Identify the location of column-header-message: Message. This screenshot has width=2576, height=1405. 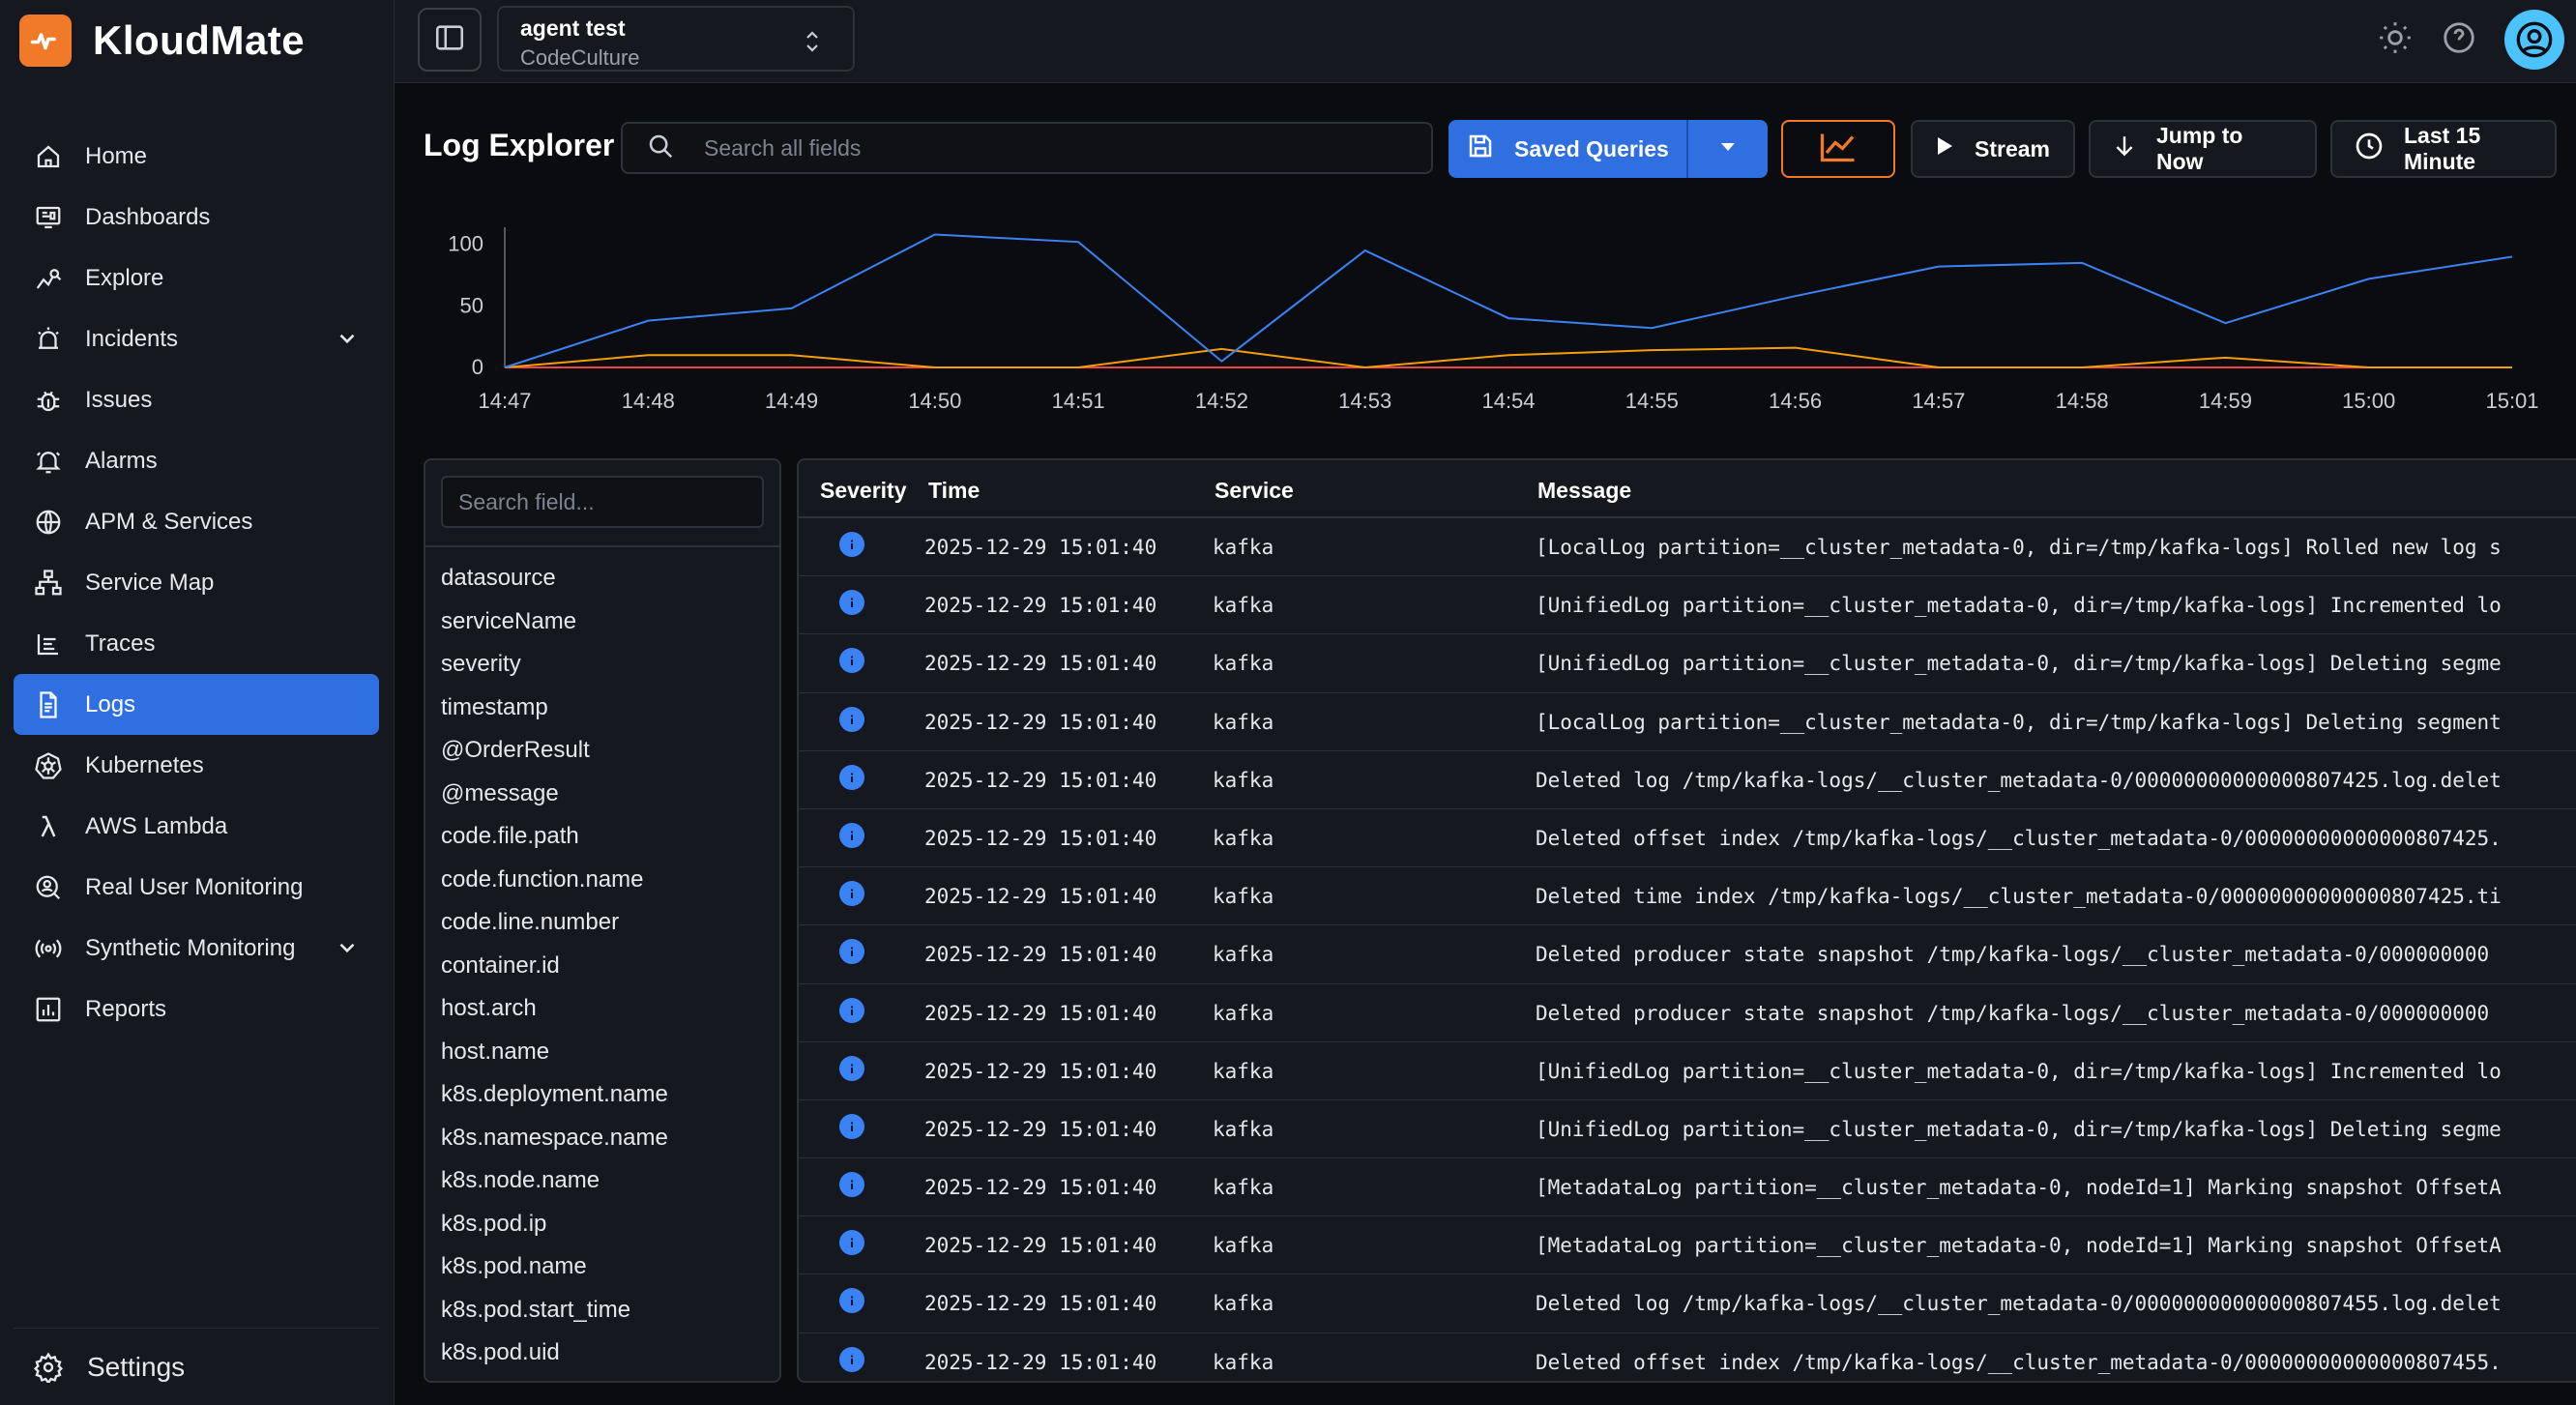
(1584, 491).